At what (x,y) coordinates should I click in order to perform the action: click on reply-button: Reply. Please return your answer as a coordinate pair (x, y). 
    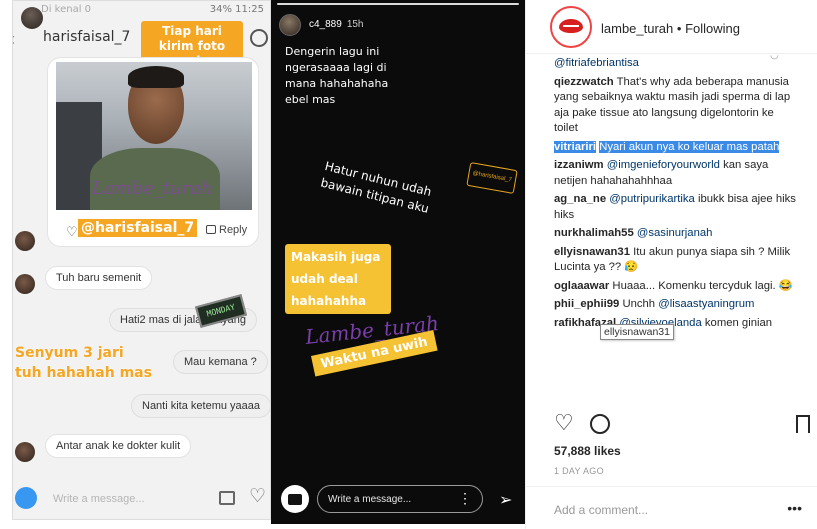
    Looking at the image, I should click on (226, 230).